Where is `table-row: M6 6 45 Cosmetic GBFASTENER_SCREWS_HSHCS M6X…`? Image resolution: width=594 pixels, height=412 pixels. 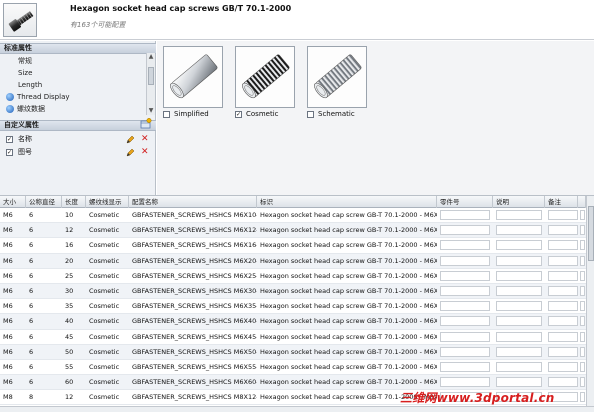
table-row: M6 6 45 Cosmetic GBFASTENER_SCREWS_HSHCS M6X… is located at coordinates (293, 337).